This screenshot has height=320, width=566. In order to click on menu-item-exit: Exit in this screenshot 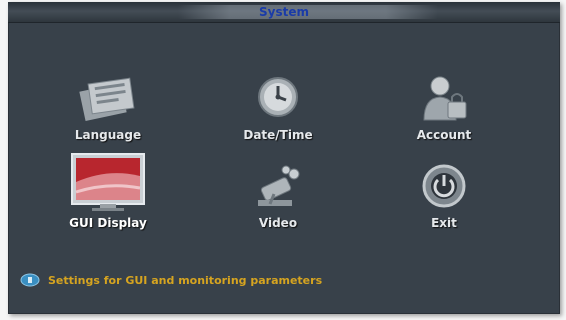, I will do `click(444, 190)`.